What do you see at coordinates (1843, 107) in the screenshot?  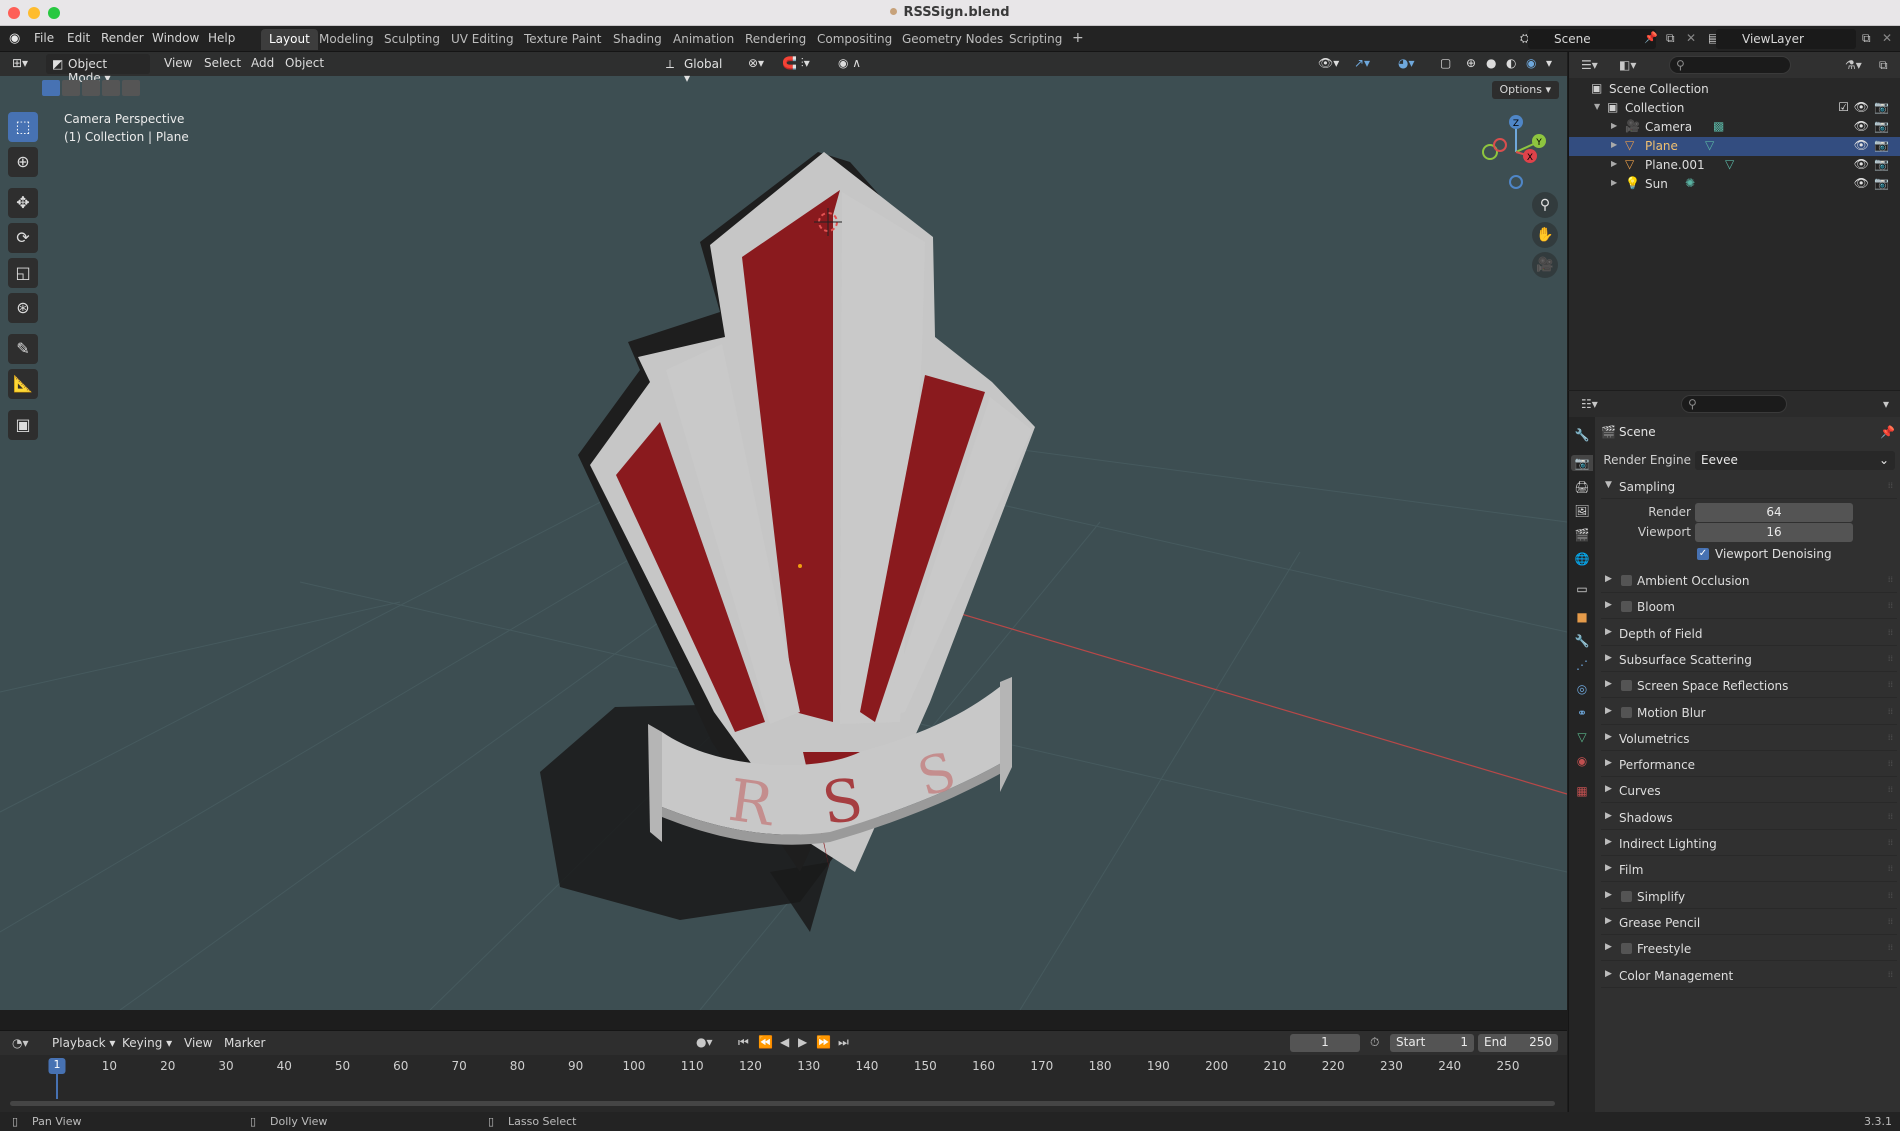 I see `exclude-checkbox-icon: ☑` at bounding box center [1843, 107].